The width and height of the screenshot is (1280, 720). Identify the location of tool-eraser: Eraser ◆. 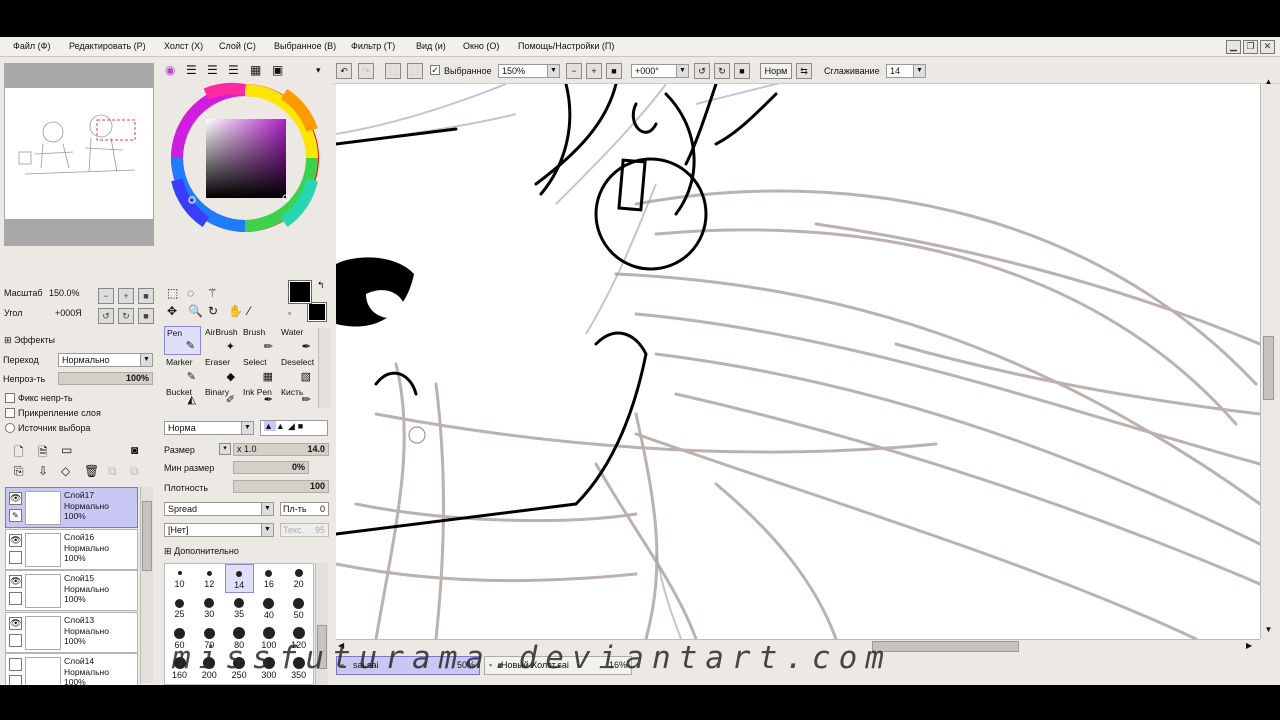
(221, 370).